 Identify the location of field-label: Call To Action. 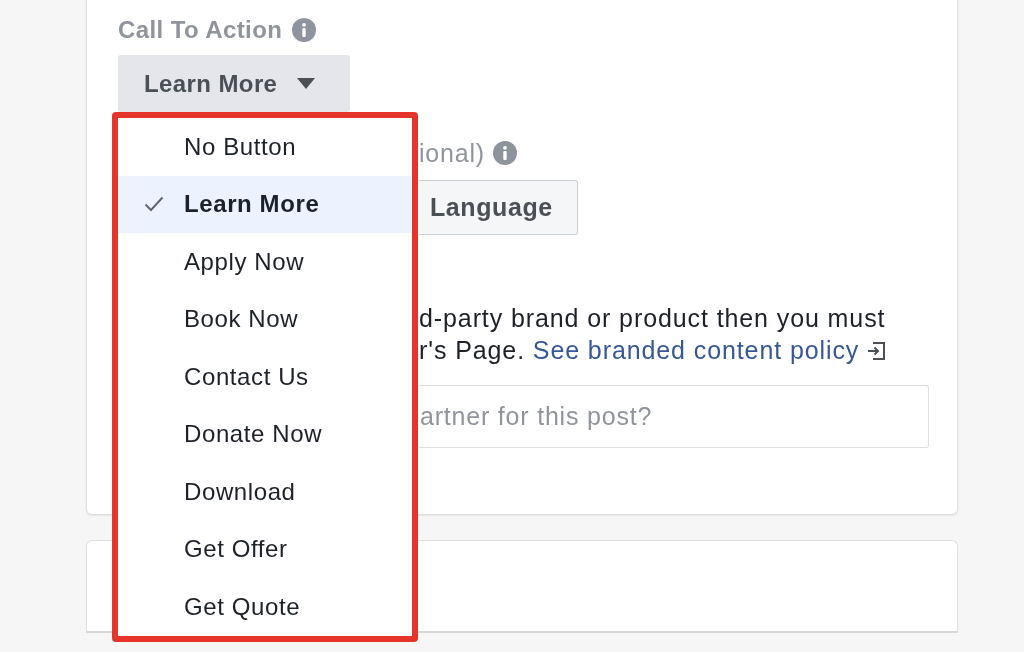
(200, 30).